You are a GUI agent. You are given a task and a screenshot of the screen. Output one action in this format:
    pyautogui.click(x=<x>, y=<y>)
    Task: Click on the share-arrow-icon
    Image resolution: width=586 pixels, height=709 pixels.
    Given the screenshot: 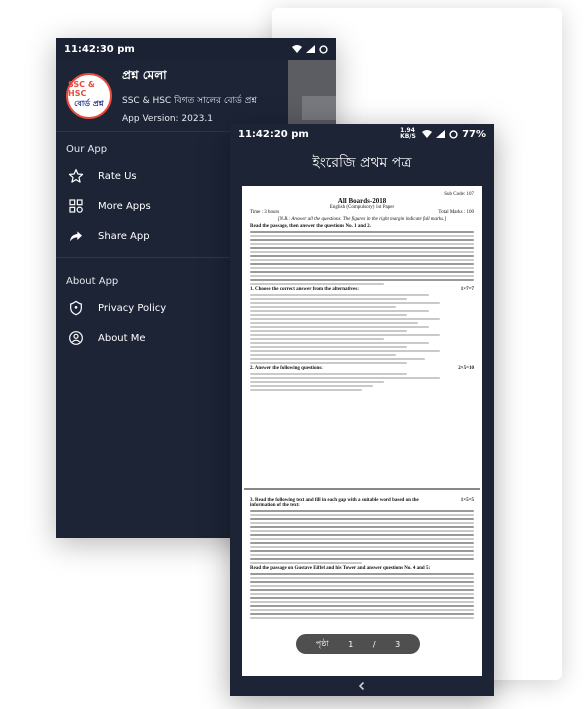 What is the action you would take?
    pyautogui.click(x=76, y=236)
    